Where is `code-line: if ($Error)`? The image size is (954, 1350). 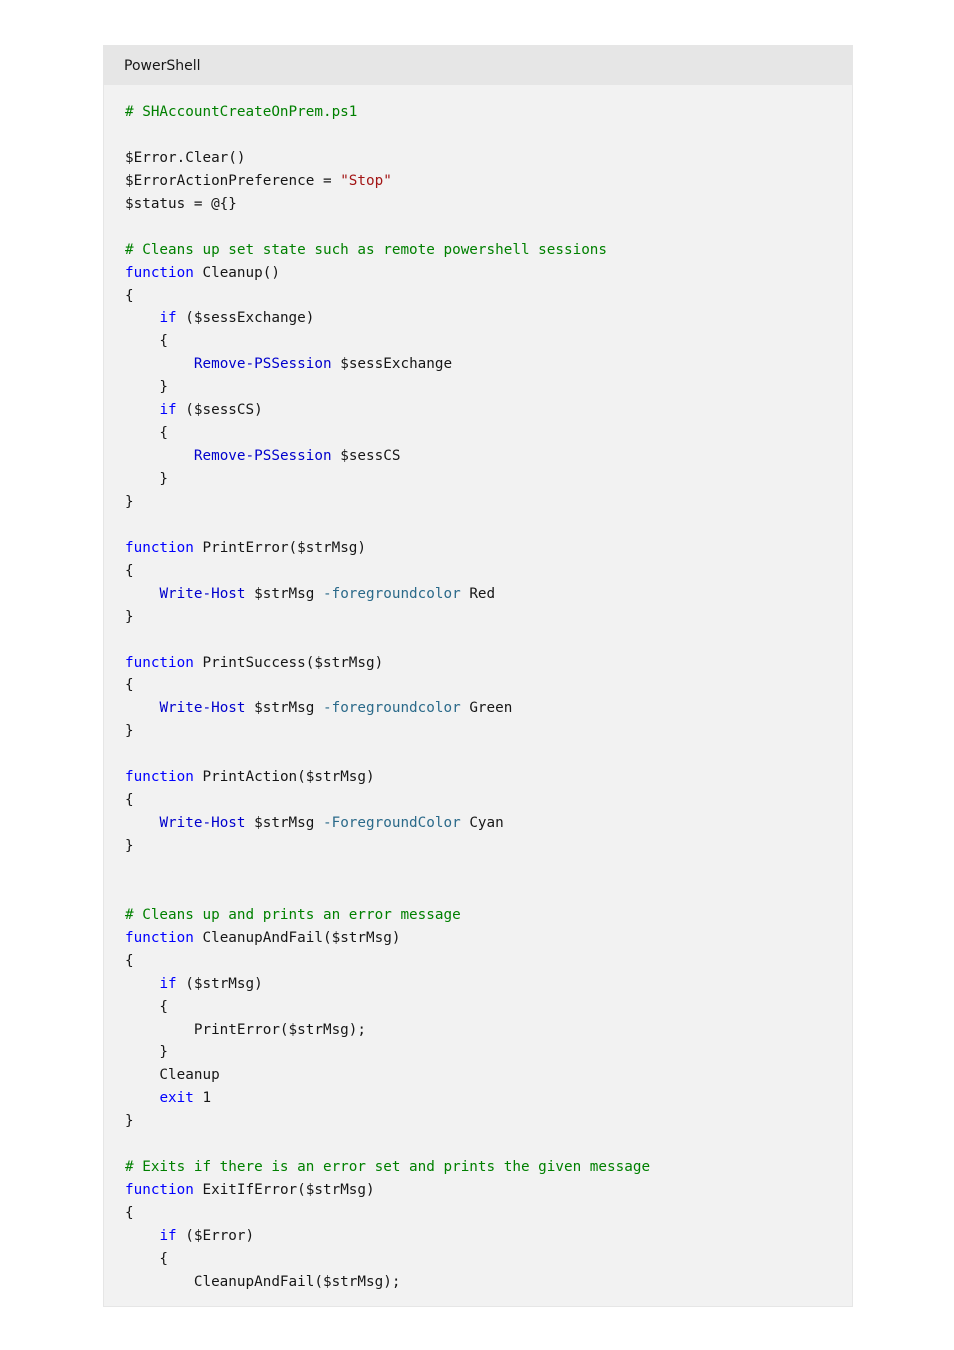 code-line: if ($Error) is located at coordinates (488, 1236).